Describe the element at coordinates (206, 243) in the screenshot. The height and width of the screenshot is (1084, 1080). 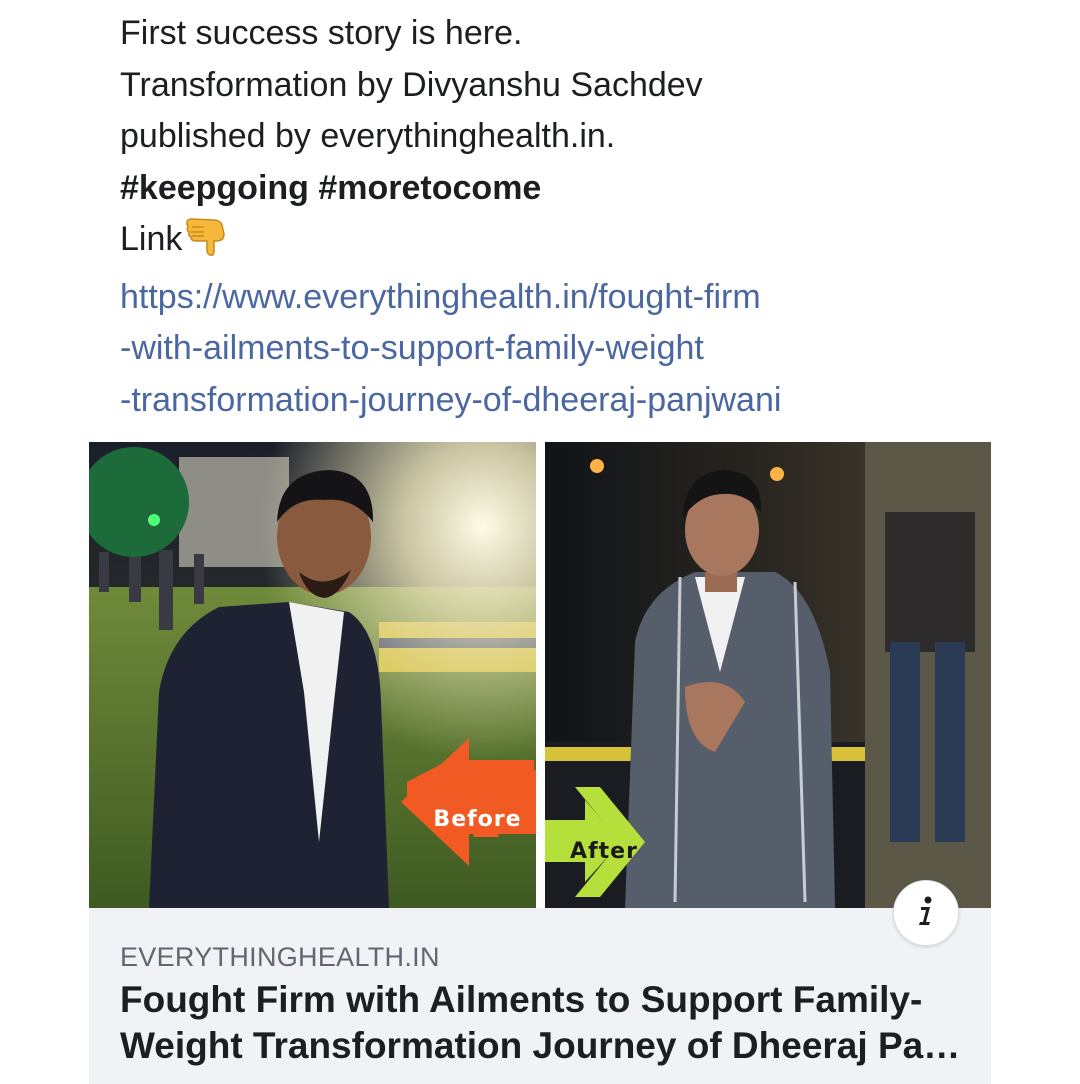
I see `pointing-down-hand-icon` at that location.